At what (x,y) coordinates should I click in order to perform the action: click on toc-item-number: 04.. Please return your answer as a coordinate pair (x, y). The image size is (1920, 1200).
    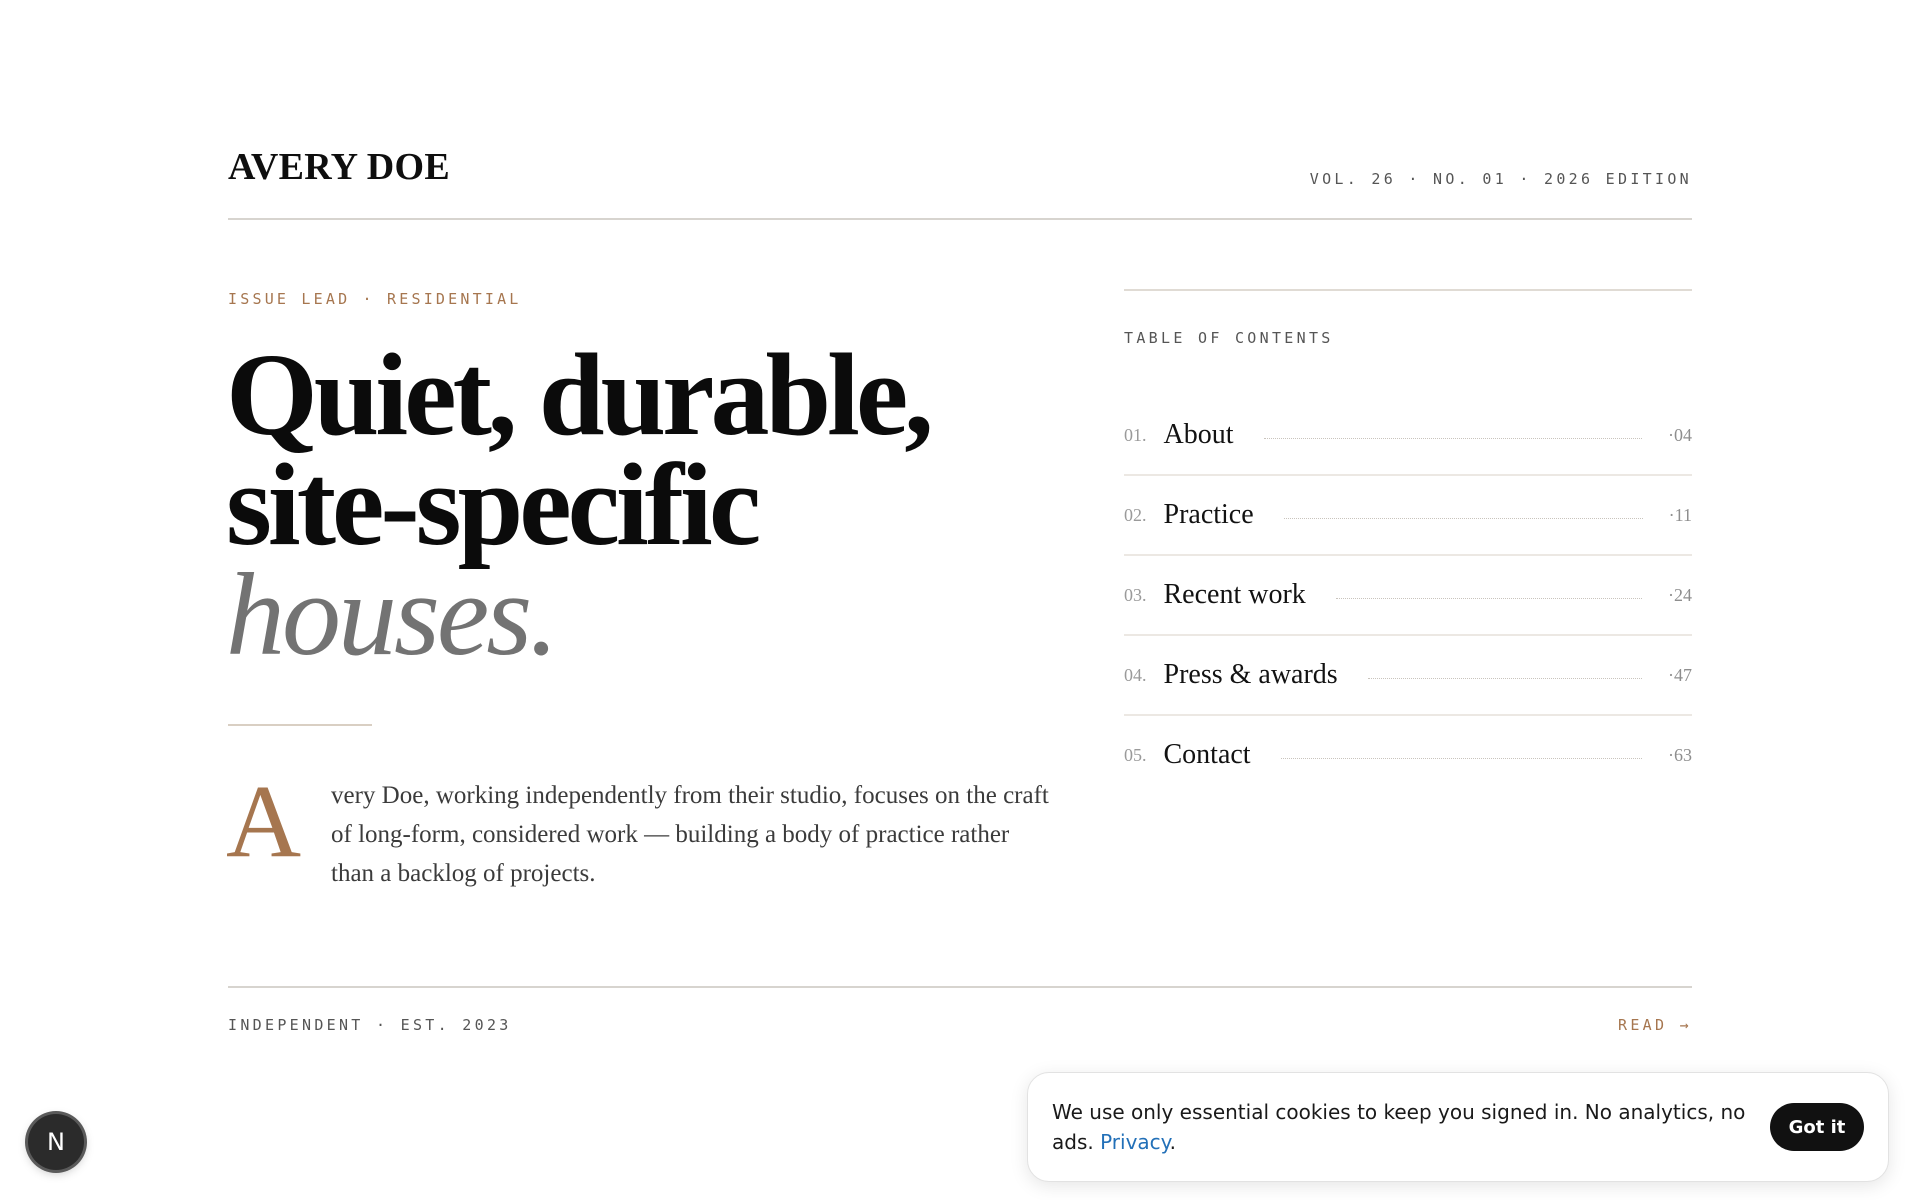
    Looking at the image, I should click on (1135, 674).